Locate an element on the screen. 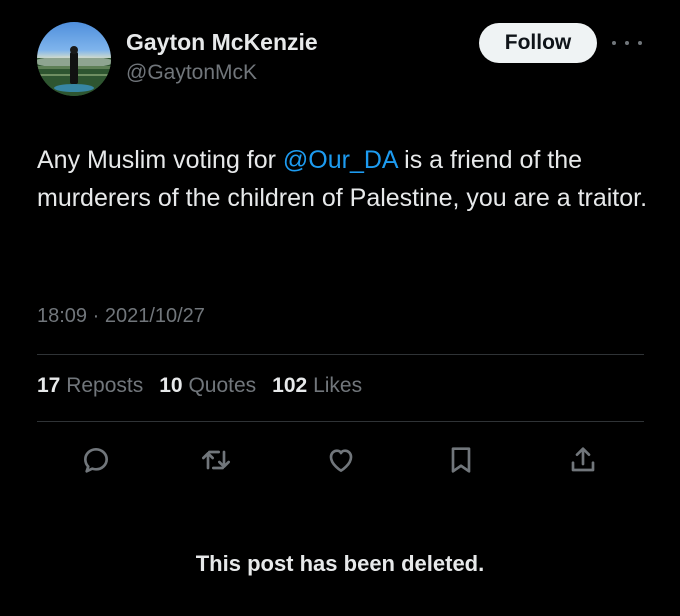  deleted-notice: This post has been deleted. is located at coordinates (340, 563).